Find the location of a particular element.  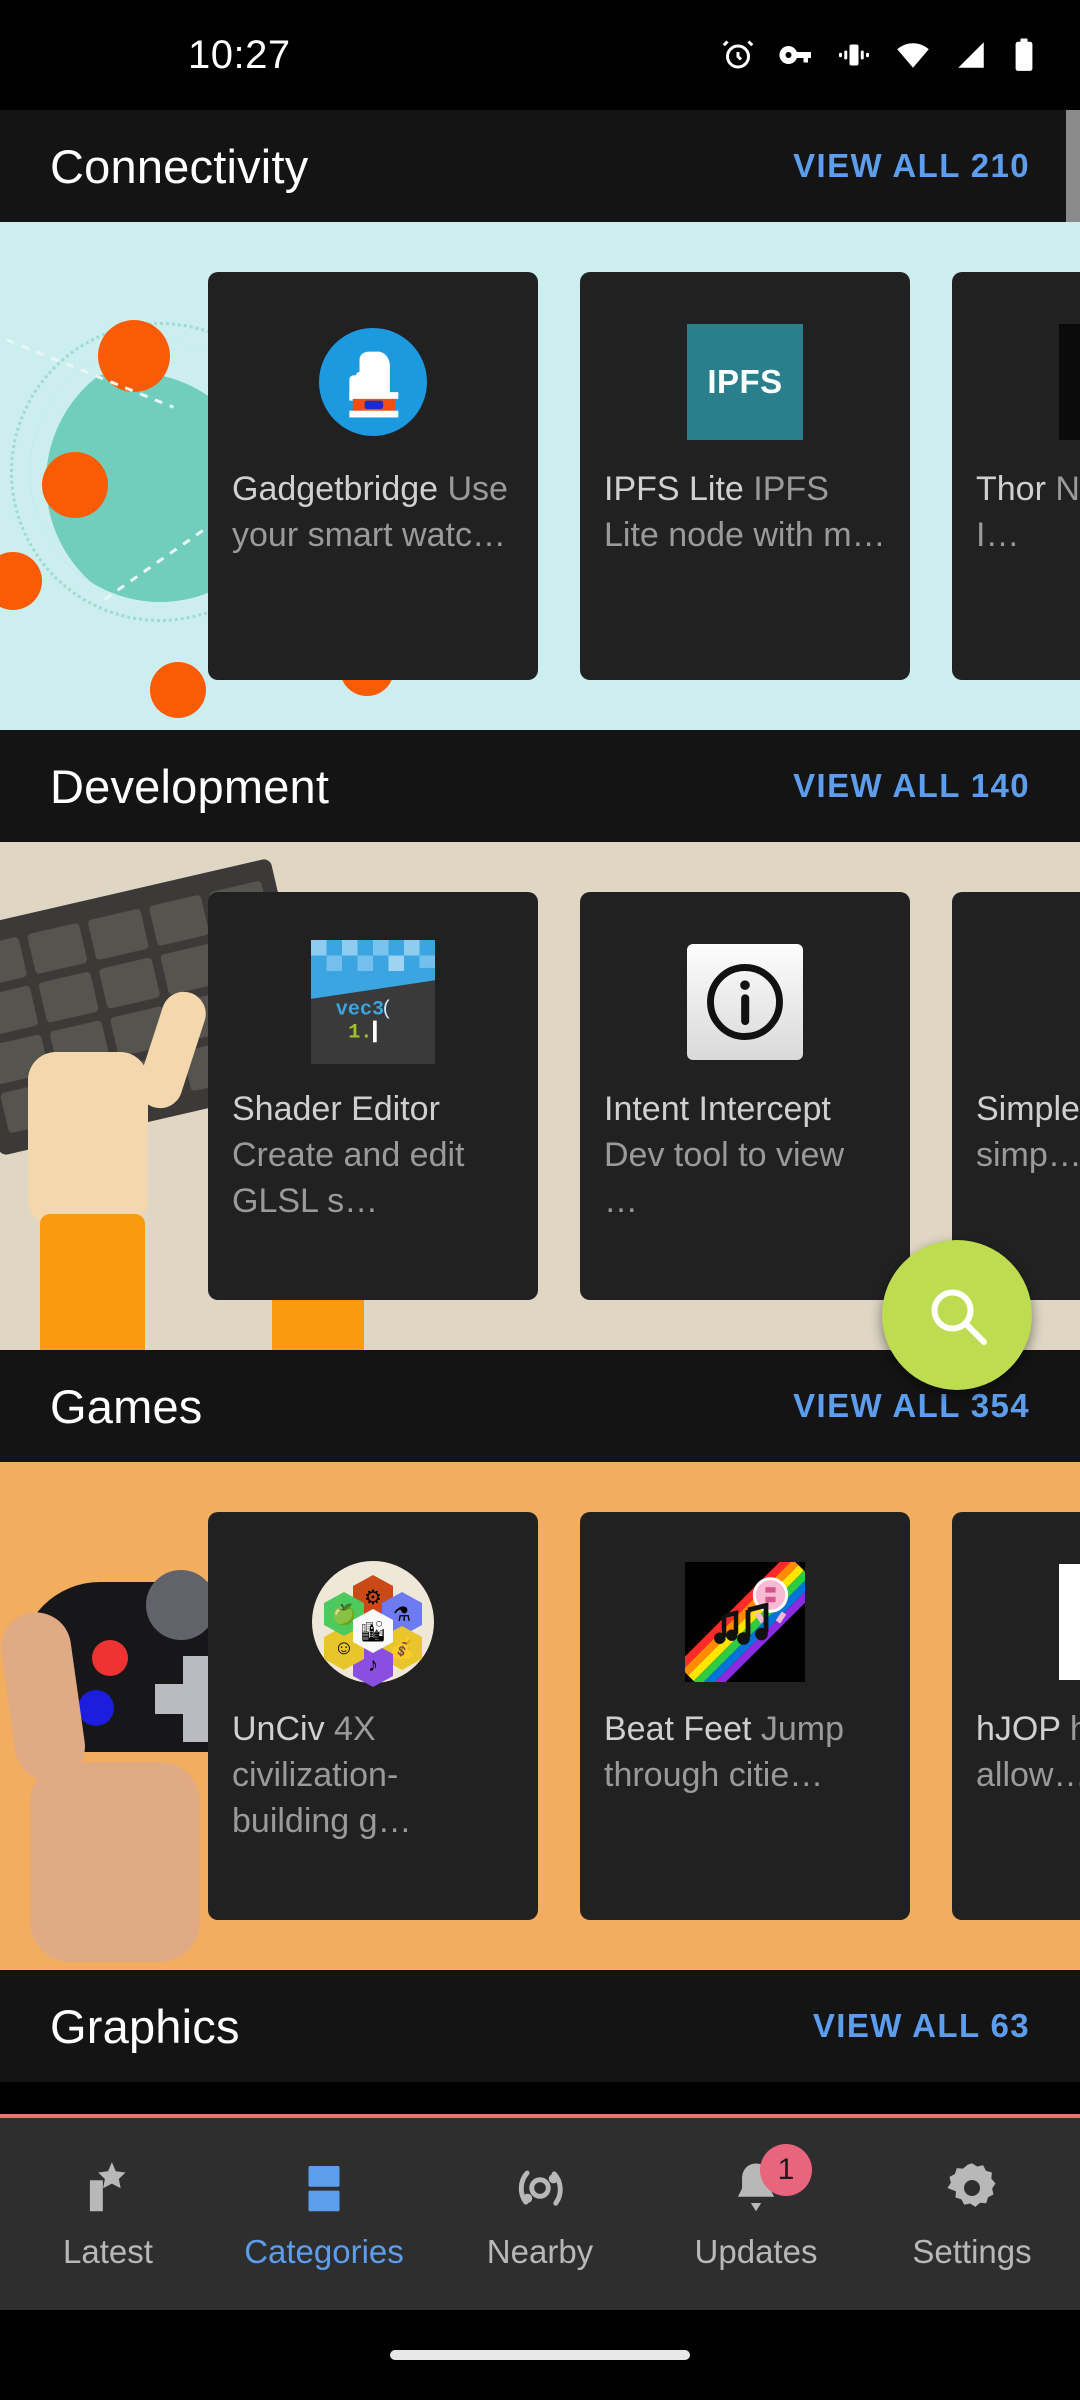

view-all-connectivity: VIEW ALL 210 is located at coordinates (911, 166).